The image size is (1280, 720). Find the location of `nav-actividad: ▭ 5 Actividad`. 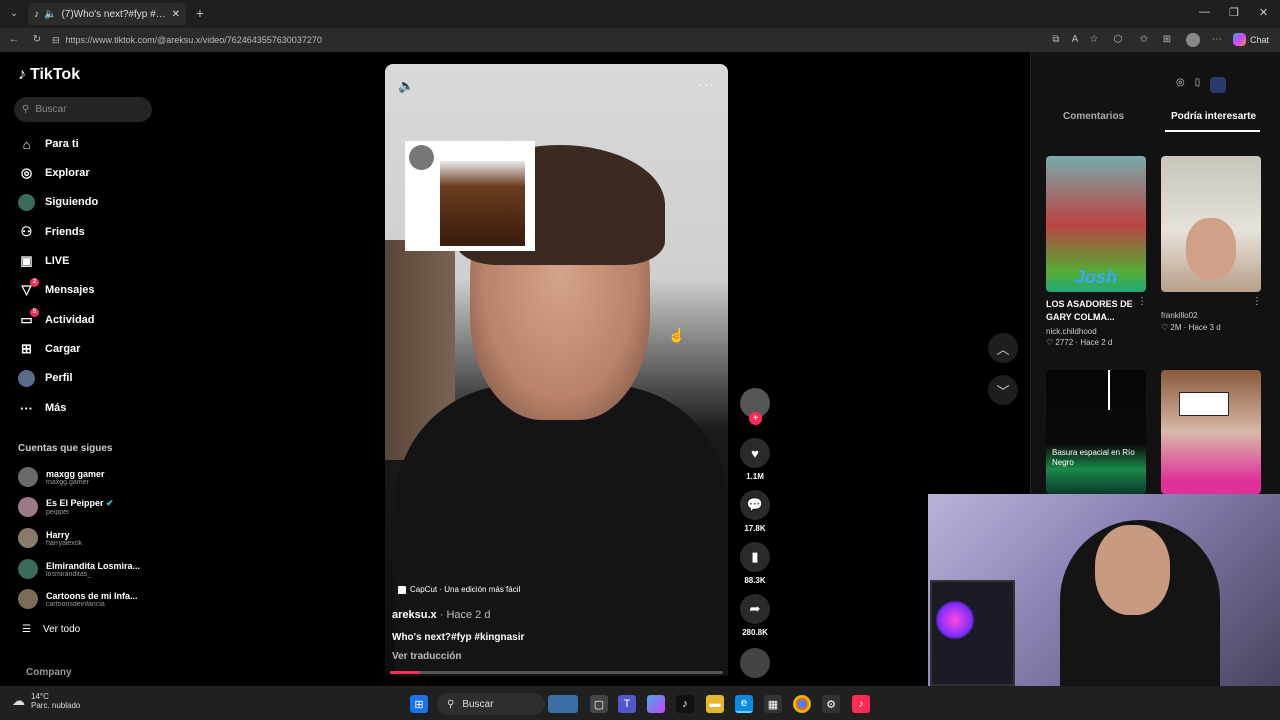

nav-actividad: ▭ 5 Actividad is located at coordinates (93, 319).